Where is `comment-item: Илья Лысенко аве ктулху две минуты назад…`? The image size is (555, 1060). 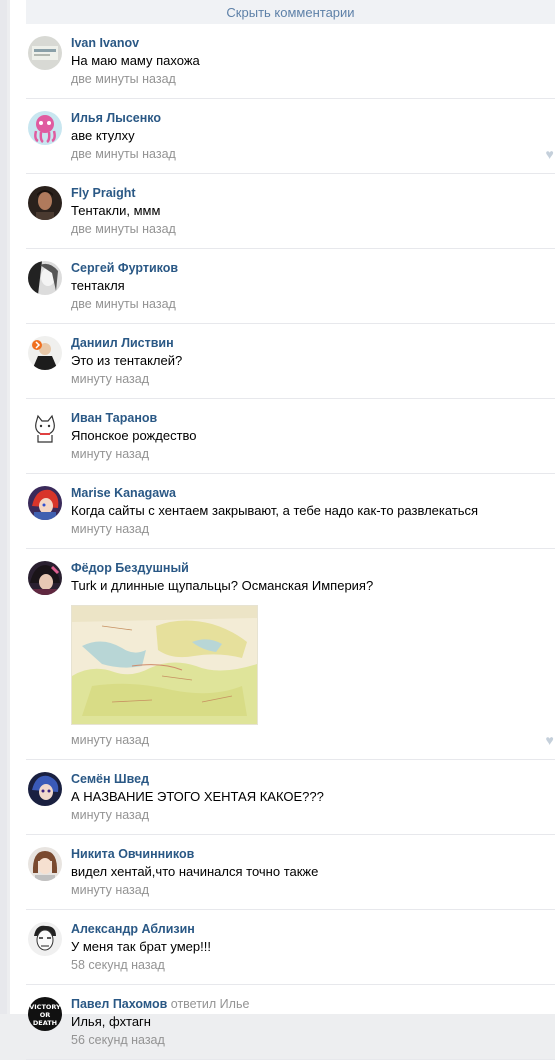 comment-item: Илья Лысенко аве ктулху две минуты назад… is located at coordinates (290, 136).